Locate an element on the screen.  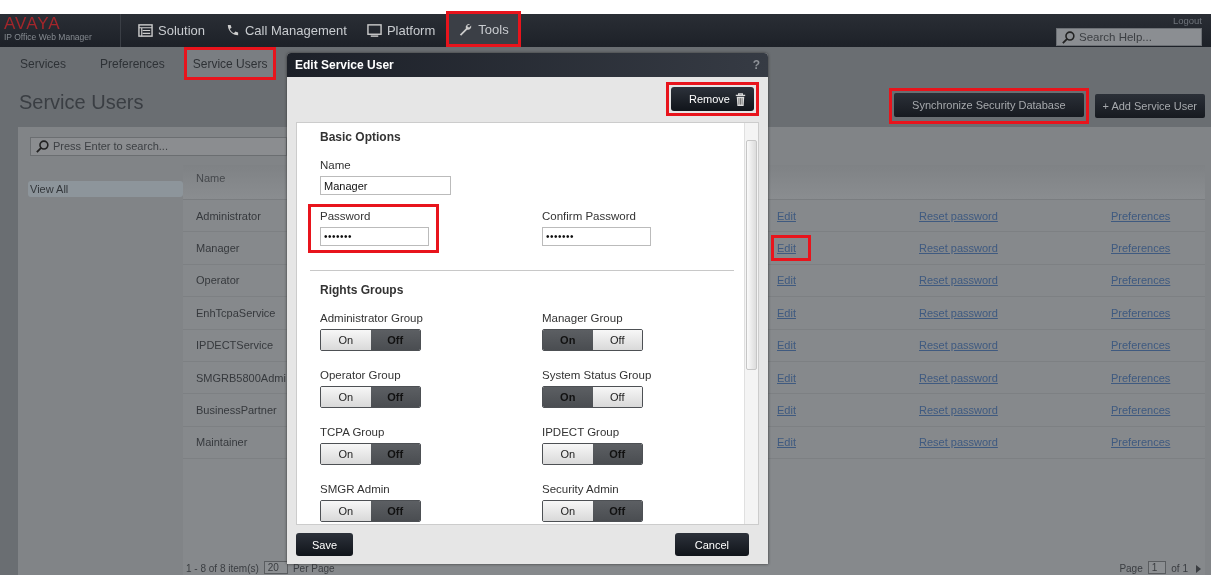
group-label: IPDECT Group is located at coordinates (581, 432).